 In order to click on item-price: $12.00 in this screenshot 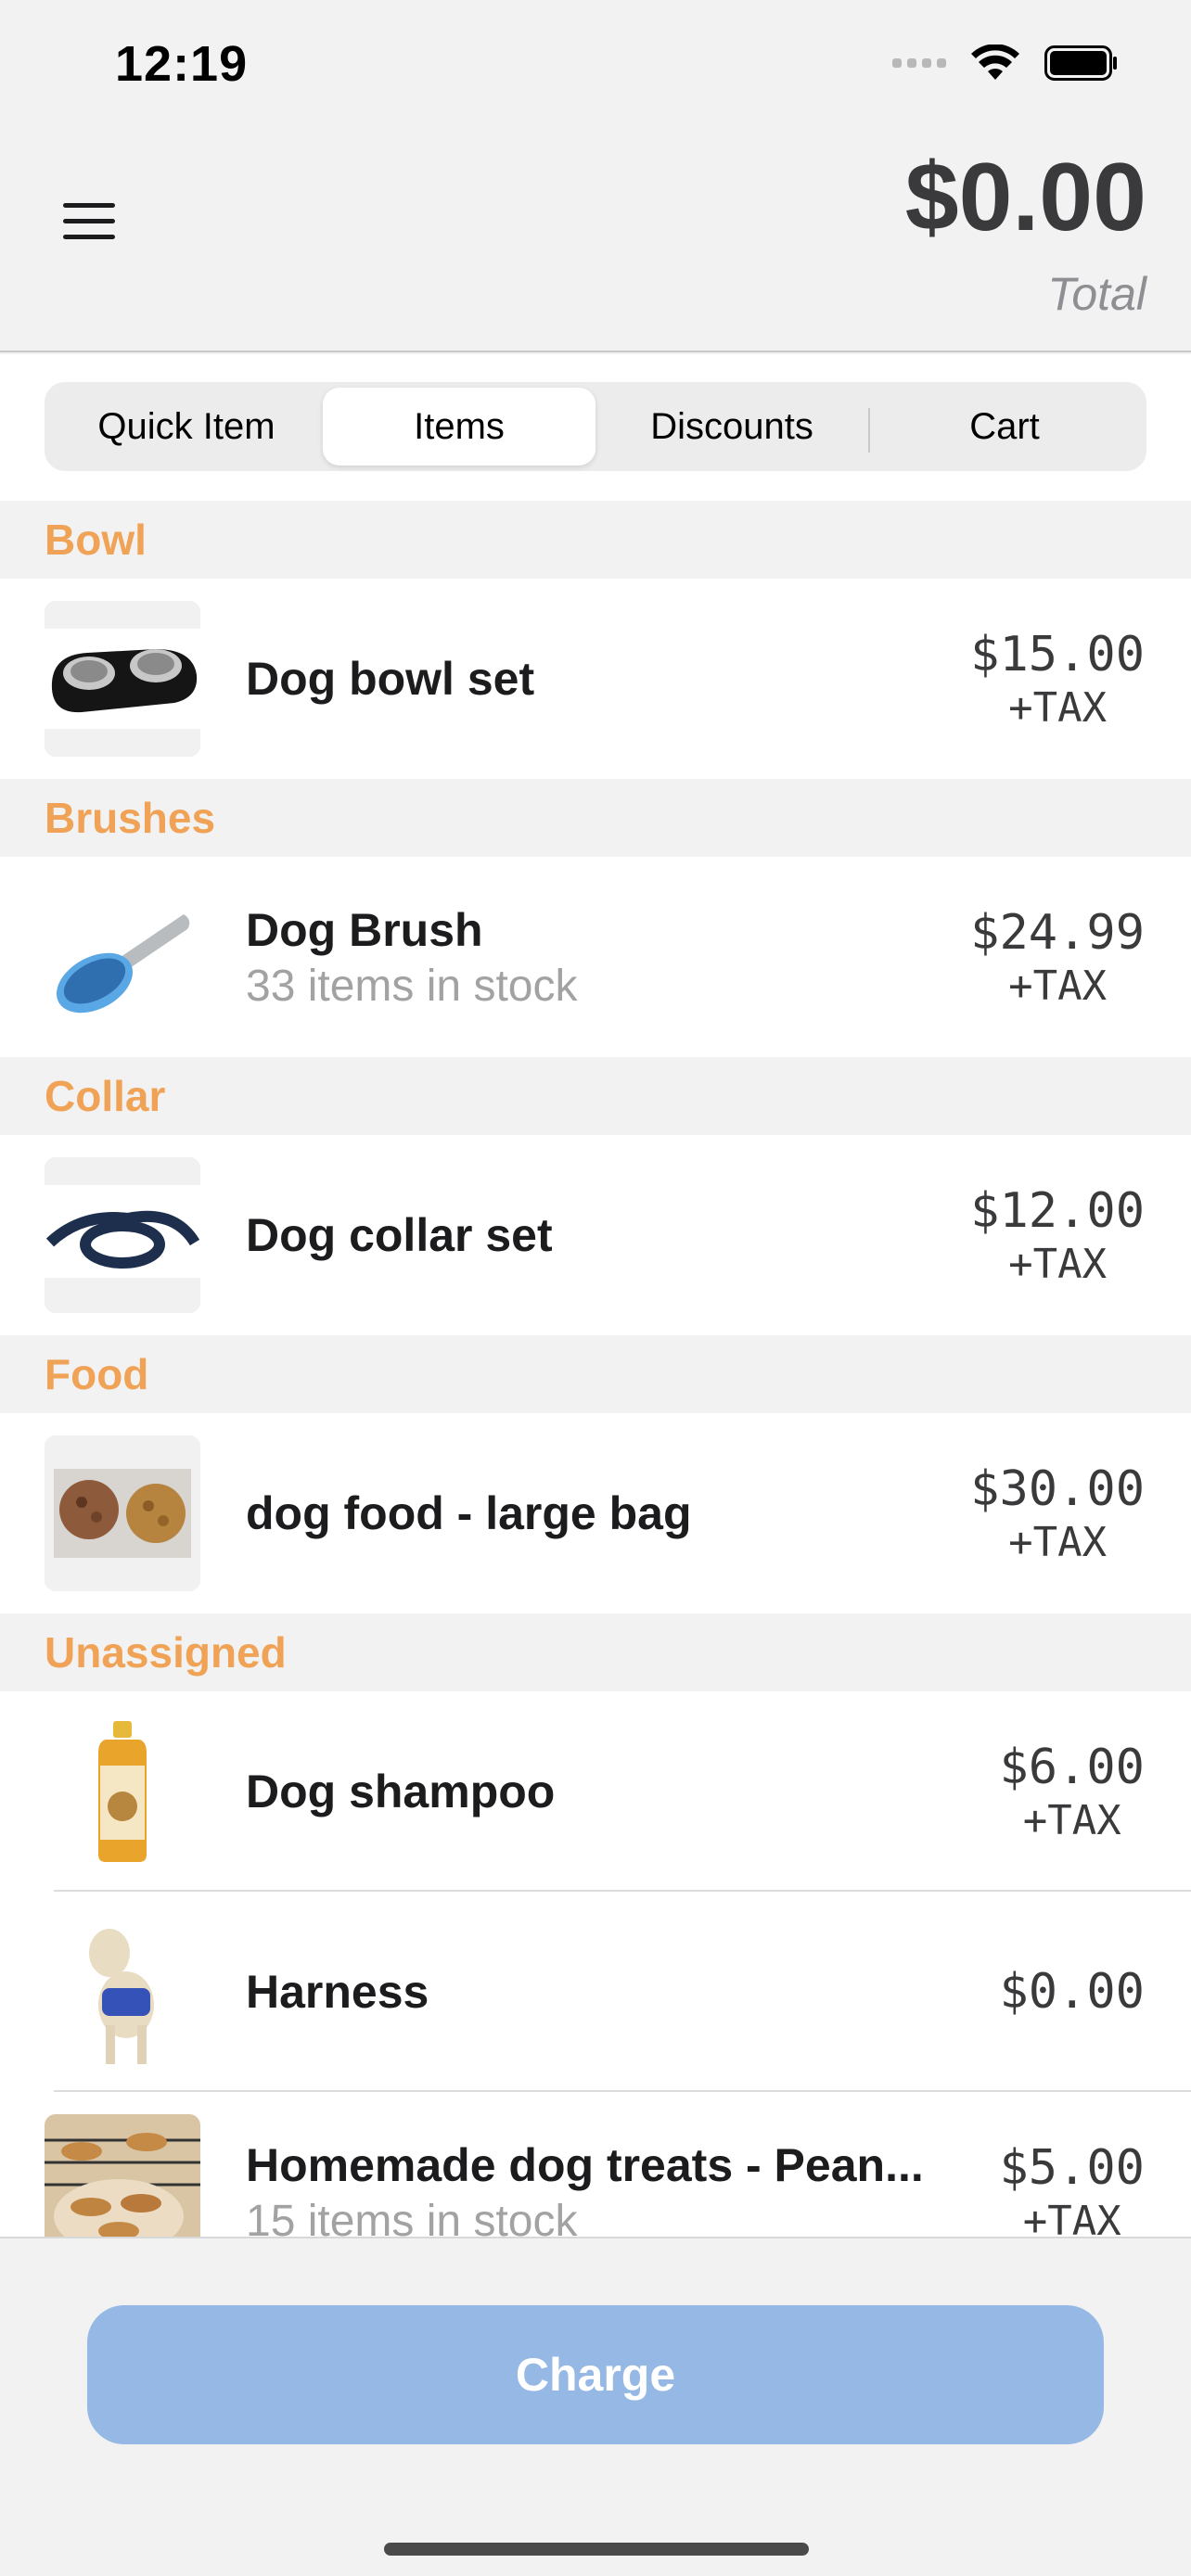, I will do `click(1058, 1210)`.